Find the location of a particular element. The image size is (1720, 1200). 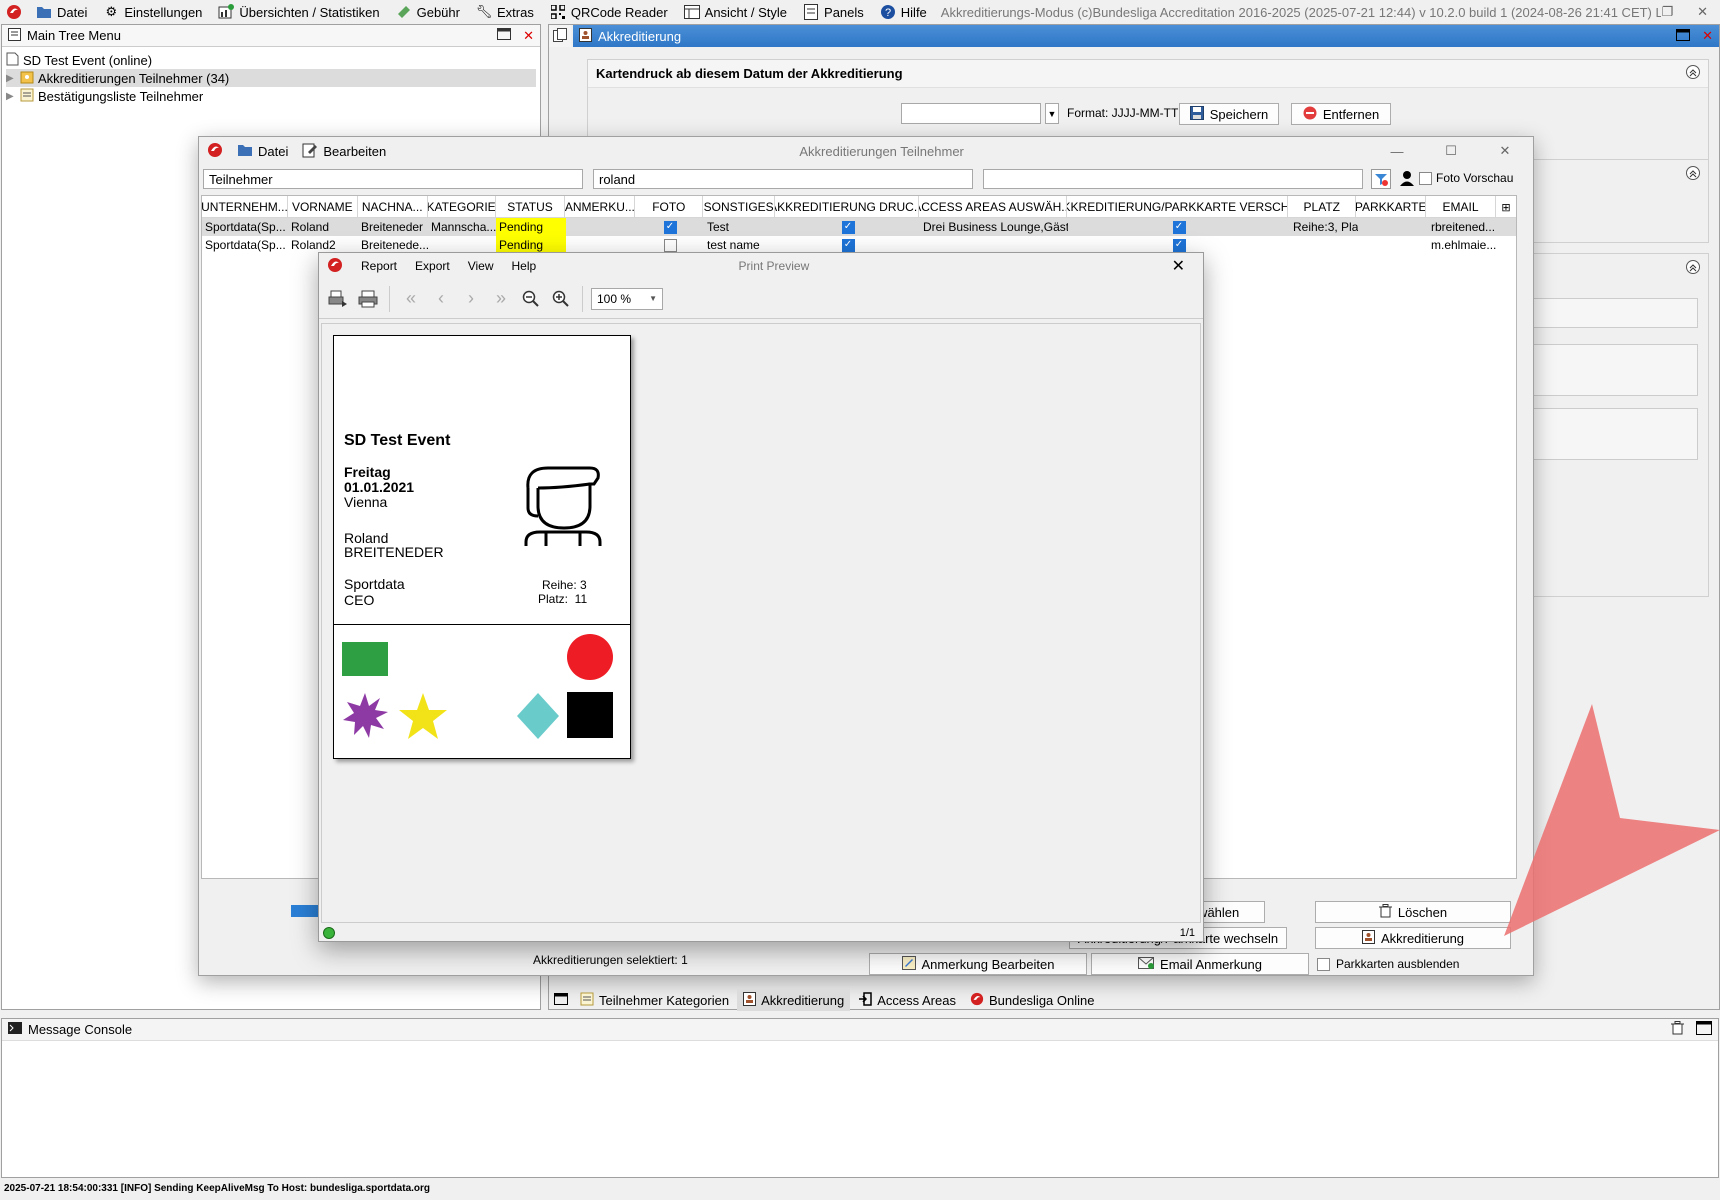

tree-item-akkreditierungen: ▶ Akkreditierungen Teilnehmer (34) is located at coordinates (271, 78).